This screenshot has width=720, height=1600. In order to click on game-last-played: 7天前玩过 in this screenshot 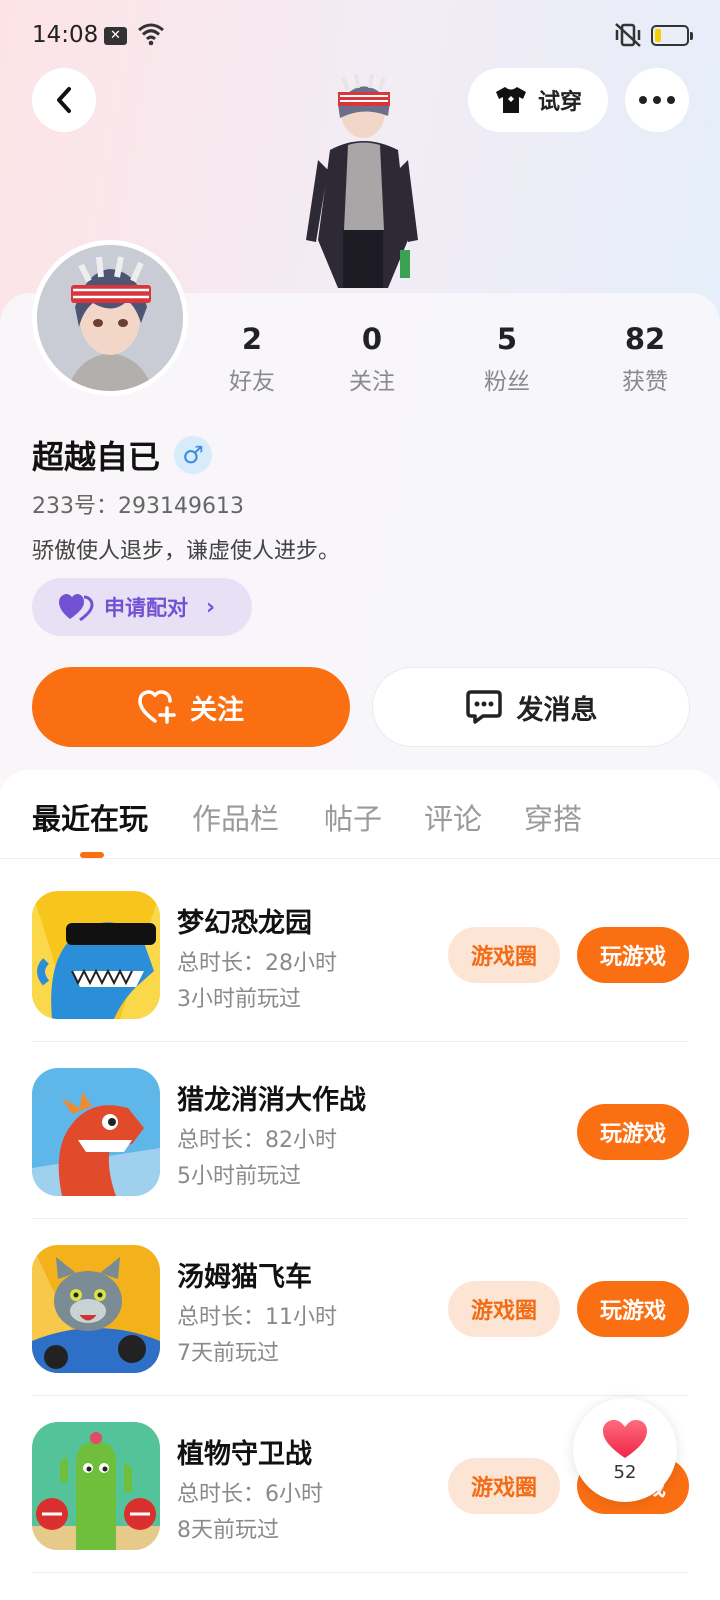, I will do `click(228, 1353)`.